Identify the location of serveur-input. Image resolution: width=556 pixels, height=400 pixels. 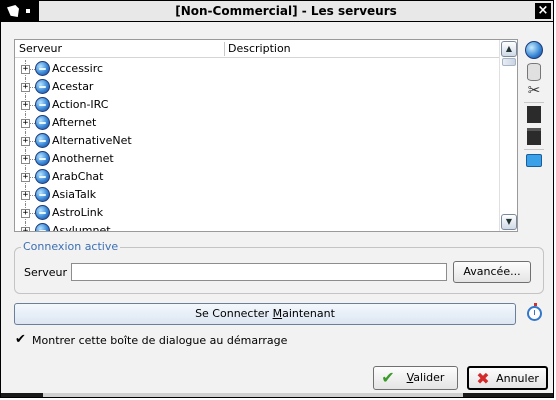
(259, 272).